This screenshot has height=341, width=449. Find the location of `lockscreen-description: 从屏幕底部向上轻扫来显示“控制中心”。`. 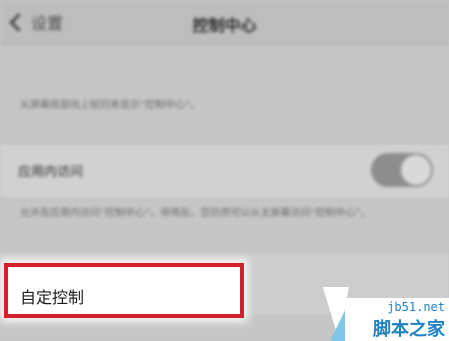

lockscreen-description: 从屏幕底部向上轻扫来显示“控制中心”。 is located at coordinates (110, 105).